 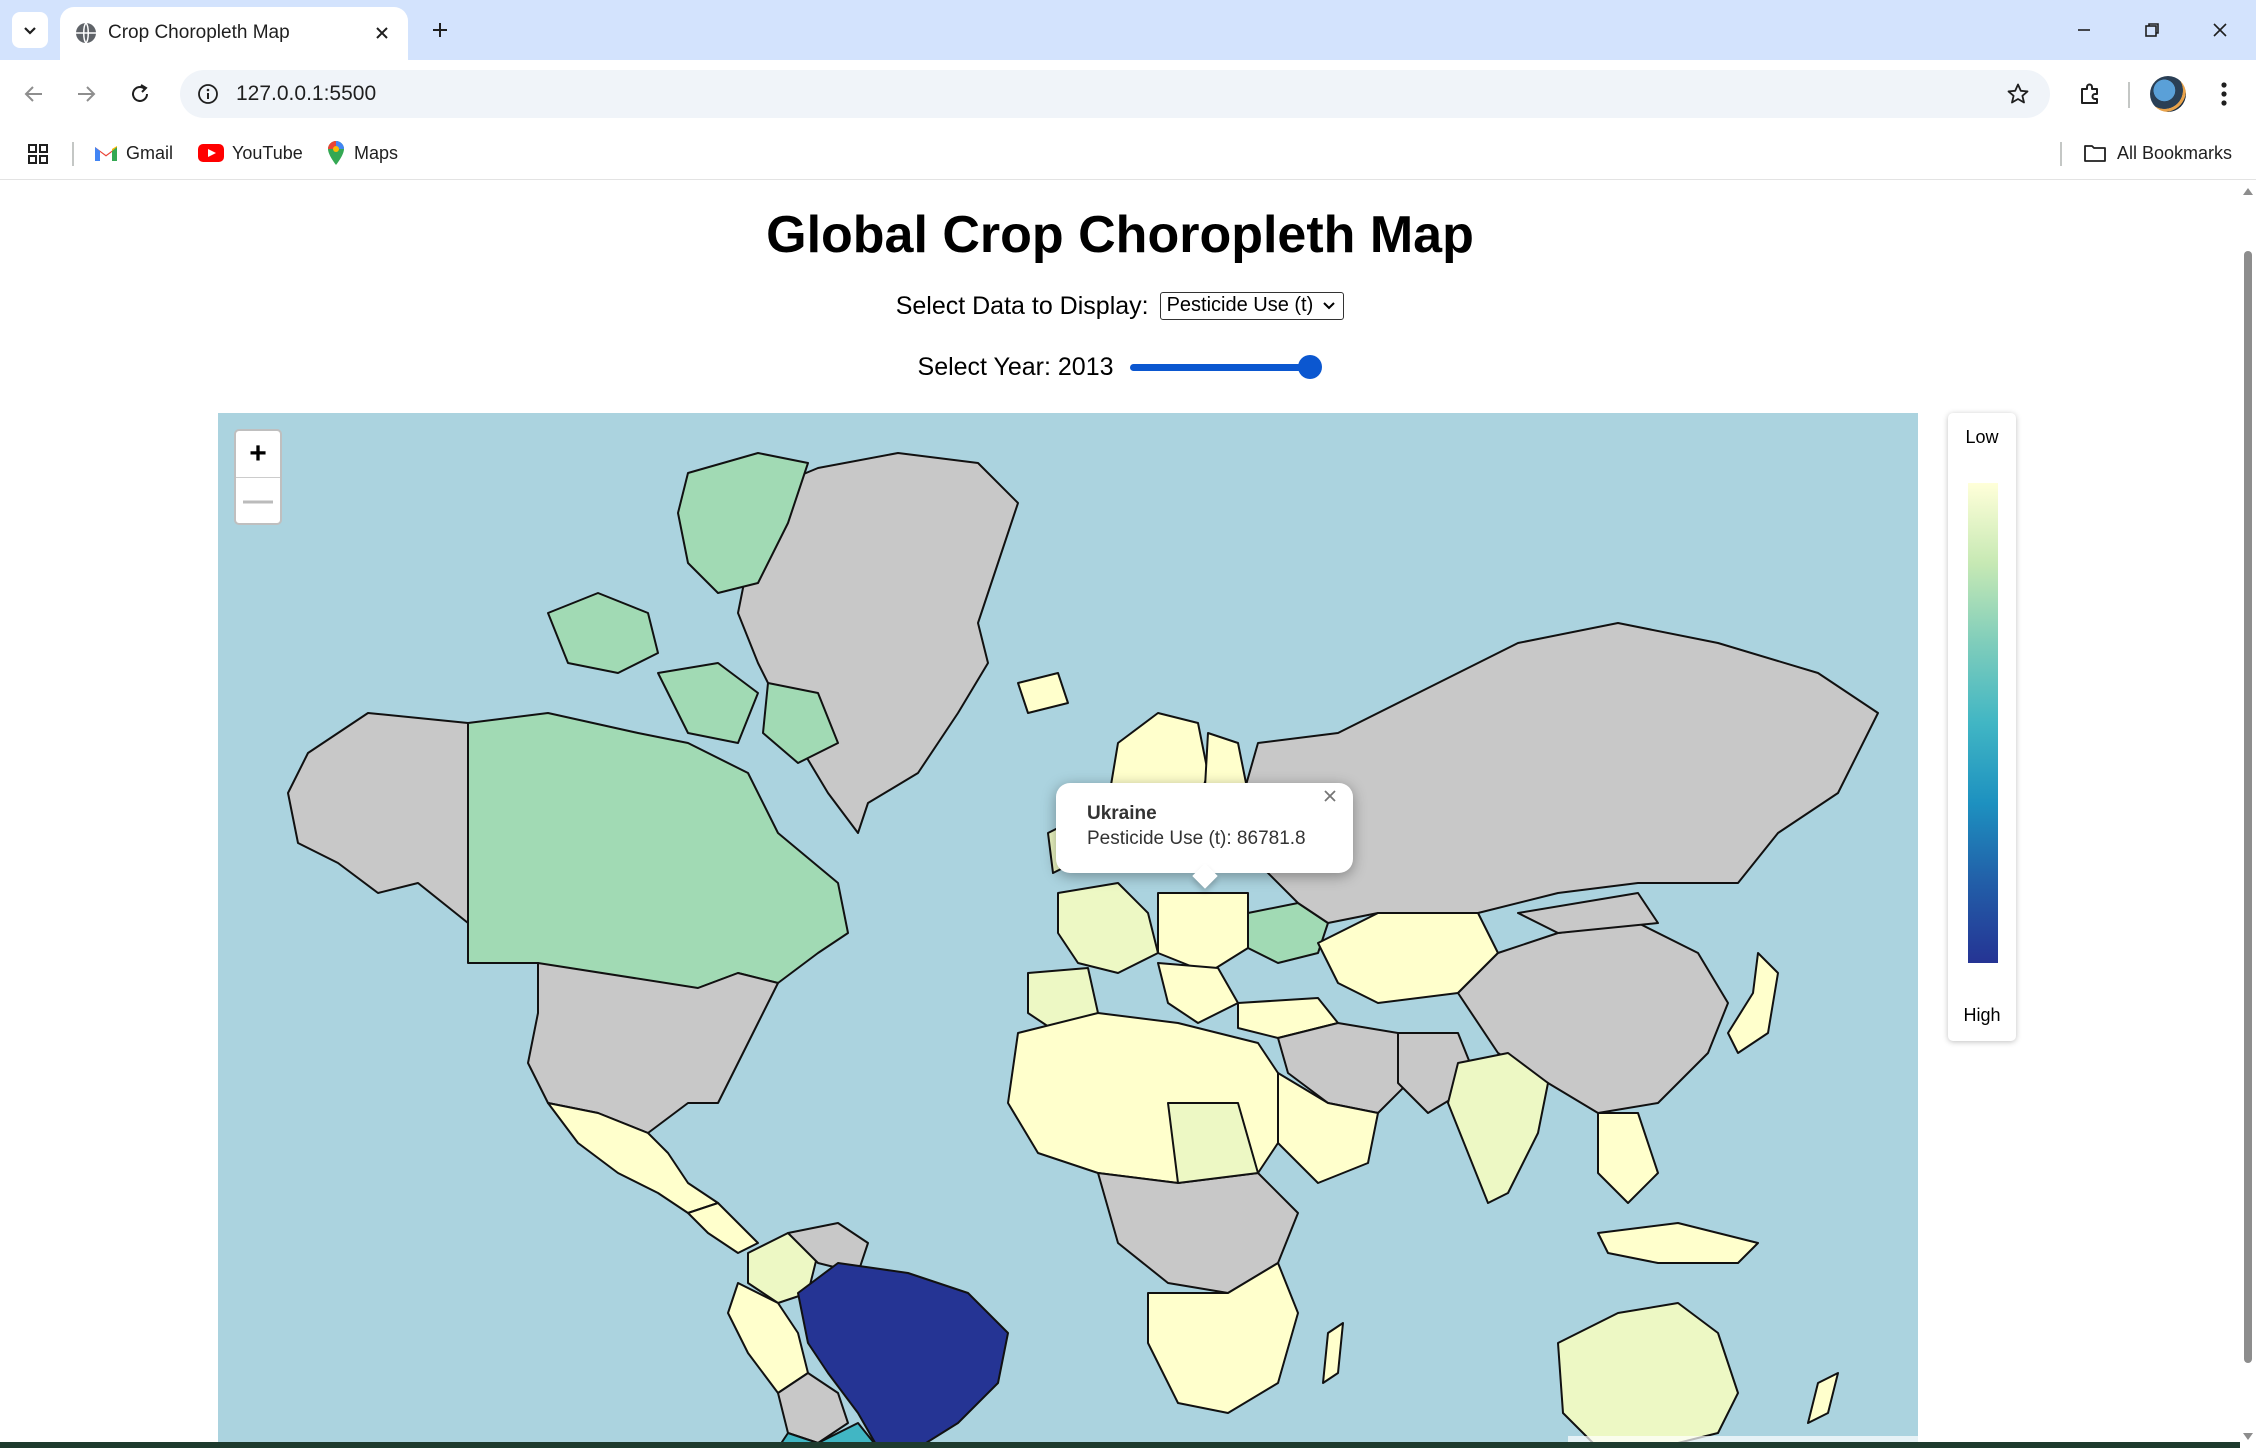 I want to click on popup-country-name: Ukraine, so click(x=1122, y=813).